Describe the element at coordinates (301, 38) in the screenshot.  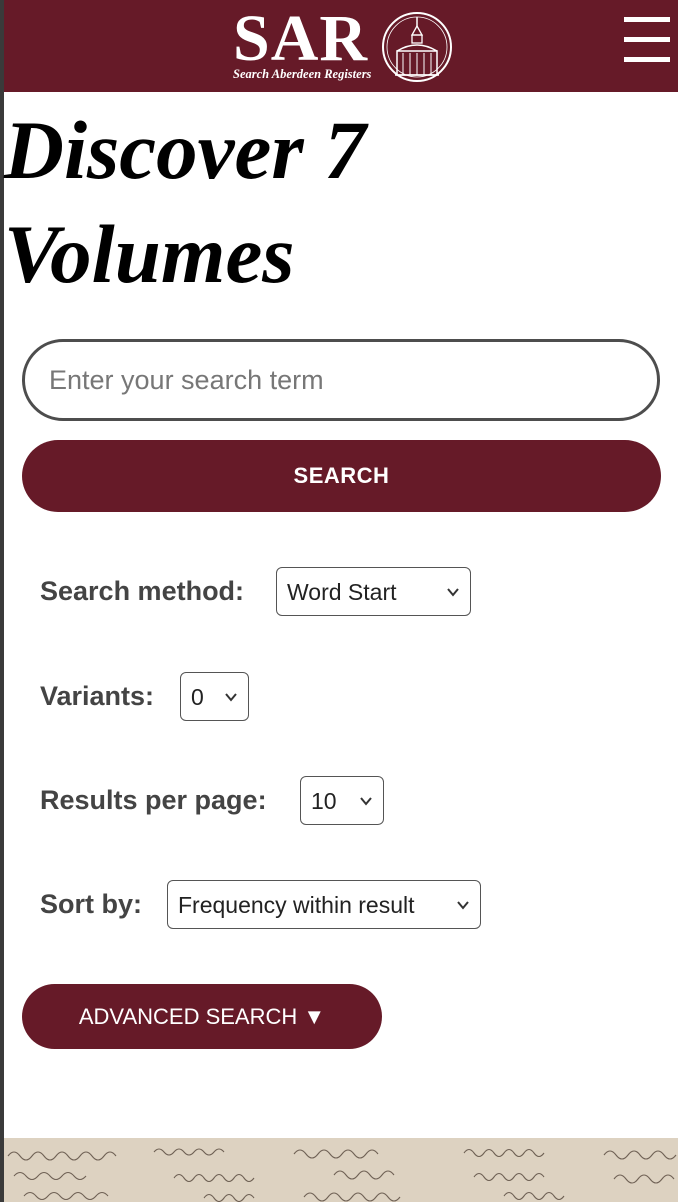
I see `logo-text: SAR` at that location.